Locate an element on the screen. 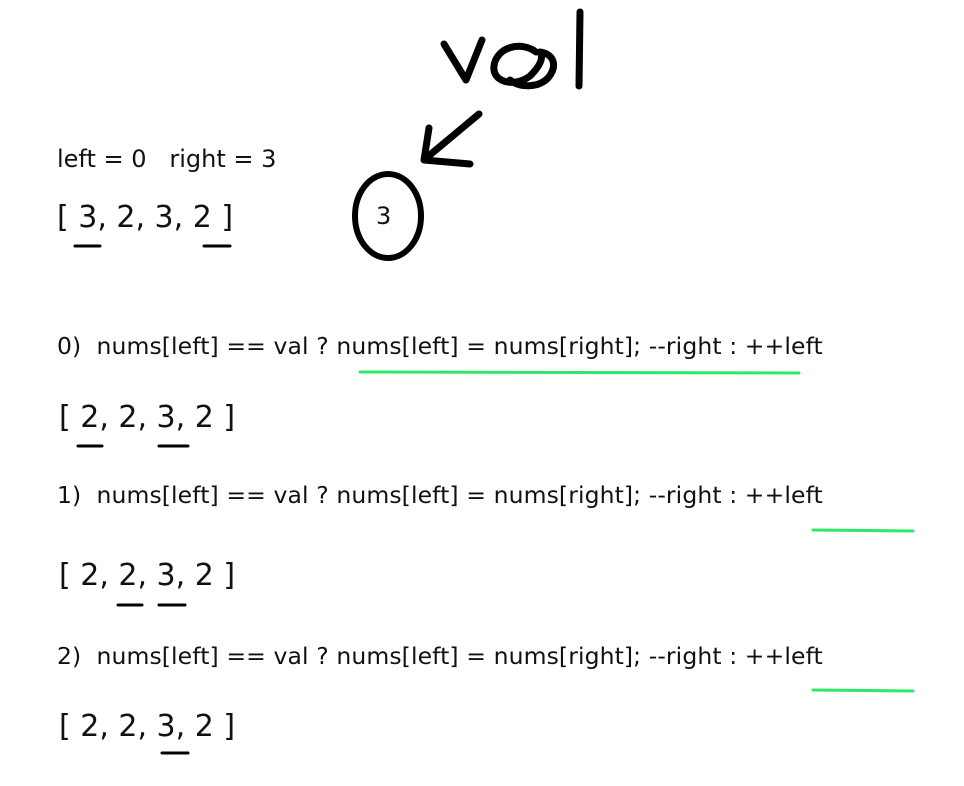  step-1-array: [ 2, 2, 3, 2 ] is located at coordinates (147, 575).